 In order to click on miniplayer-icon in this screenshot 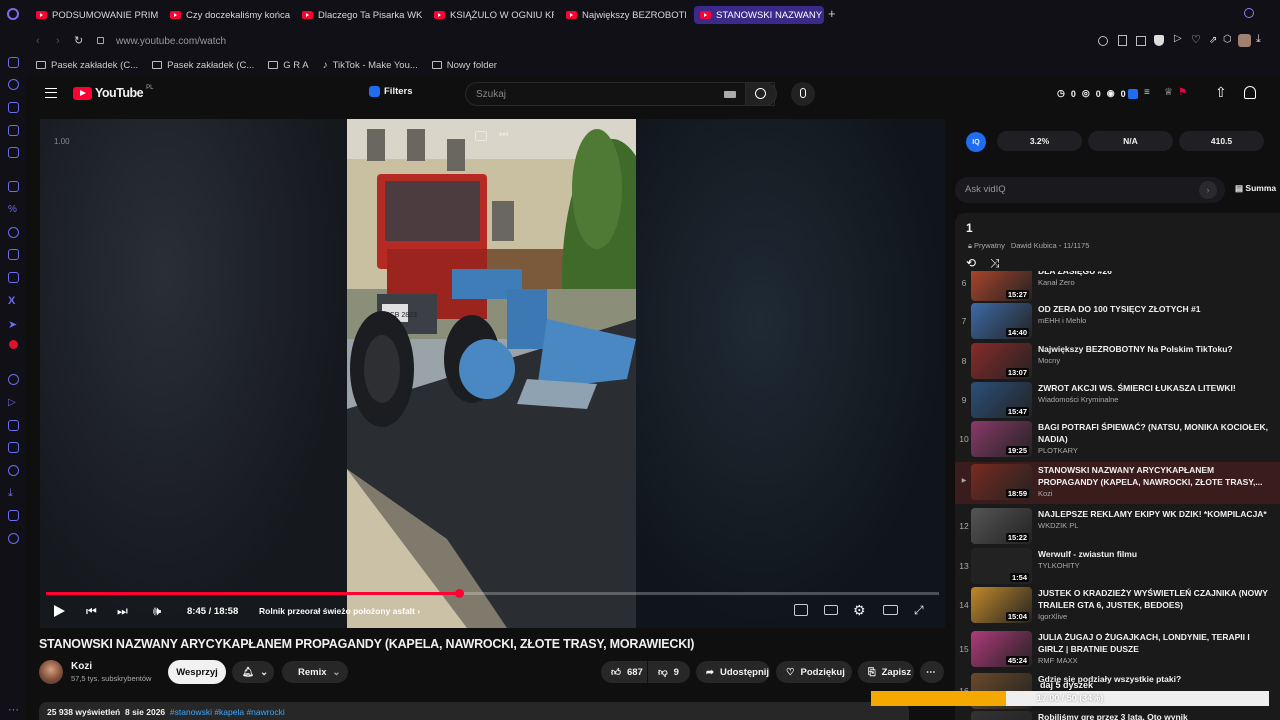, I will do `click(481, 136)`.